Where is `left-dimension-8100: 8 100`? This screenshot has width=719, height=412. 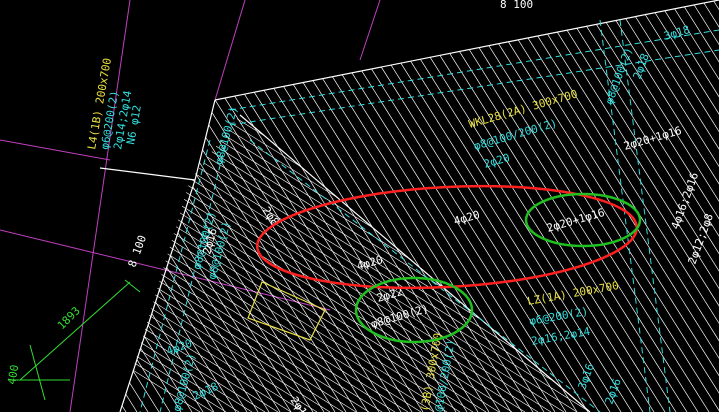
left-dimension-8100: 8 100 is located at coordinates (138, 251).